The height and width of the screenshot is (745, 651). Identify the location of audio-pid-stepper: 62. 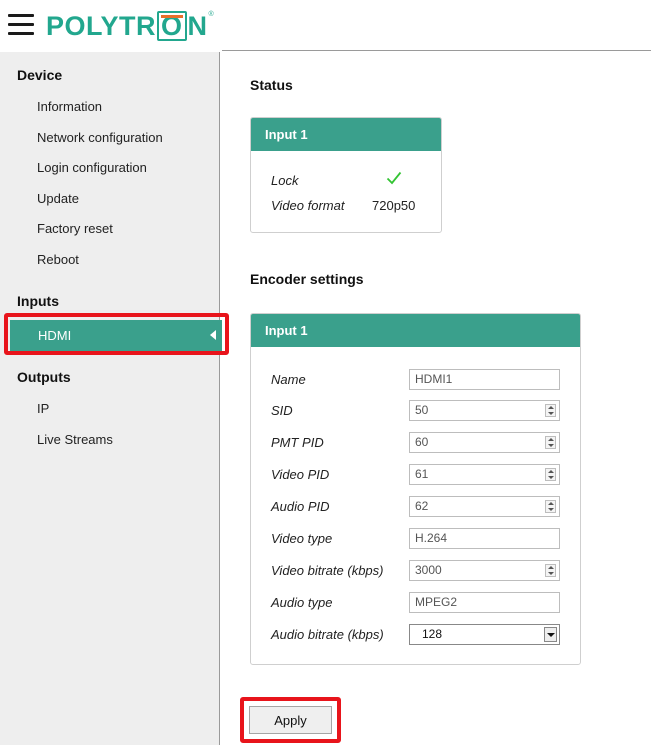
(484, 506).